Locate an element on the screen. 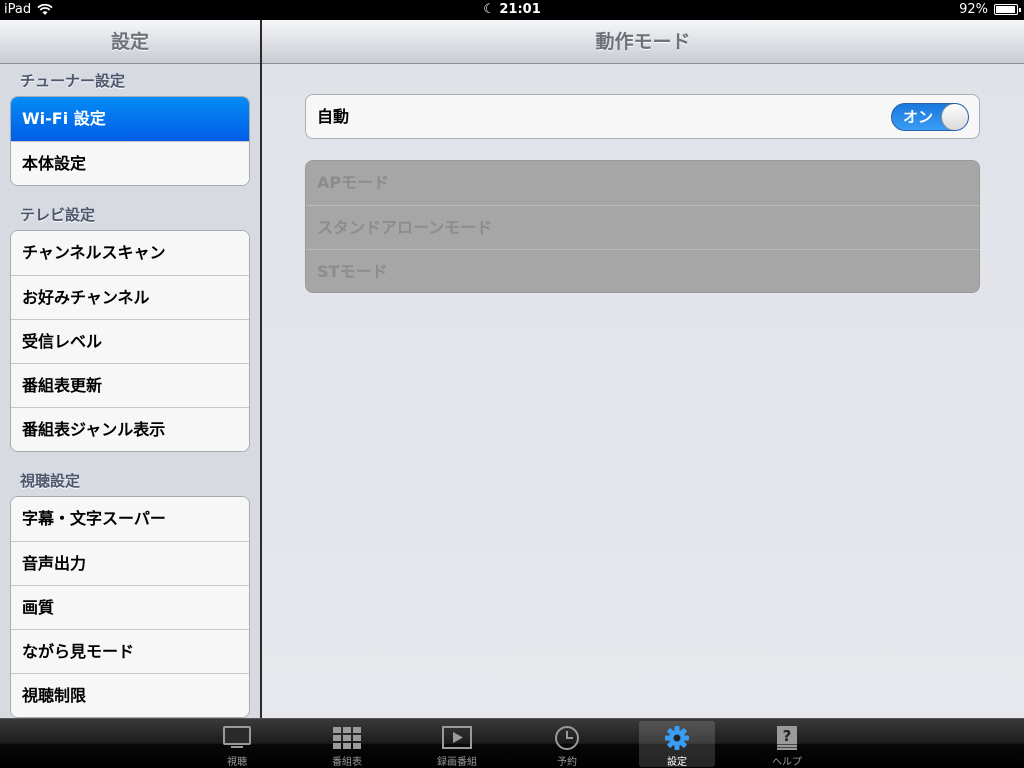 This screenshot has height=768, width=1024. battery-icon is located at coordinates (1007, 9).